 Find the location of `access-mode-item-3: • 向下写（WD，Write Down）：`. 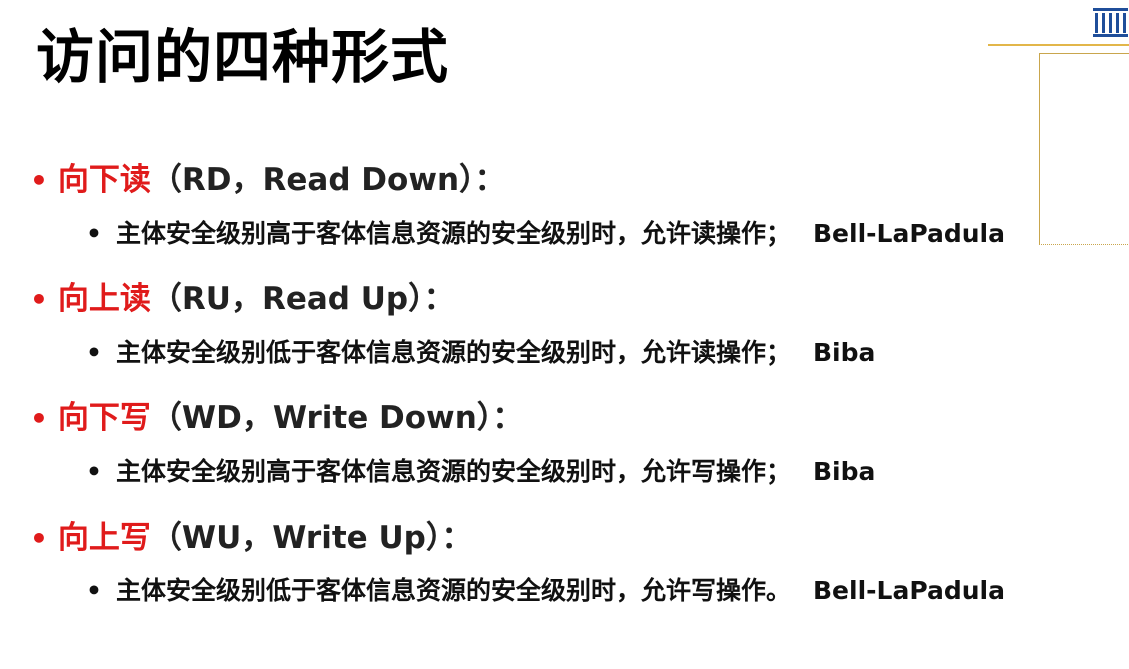

access-mode-item-3: • 向下写（WD，Write Down）： is located at coordinates (276, 418).